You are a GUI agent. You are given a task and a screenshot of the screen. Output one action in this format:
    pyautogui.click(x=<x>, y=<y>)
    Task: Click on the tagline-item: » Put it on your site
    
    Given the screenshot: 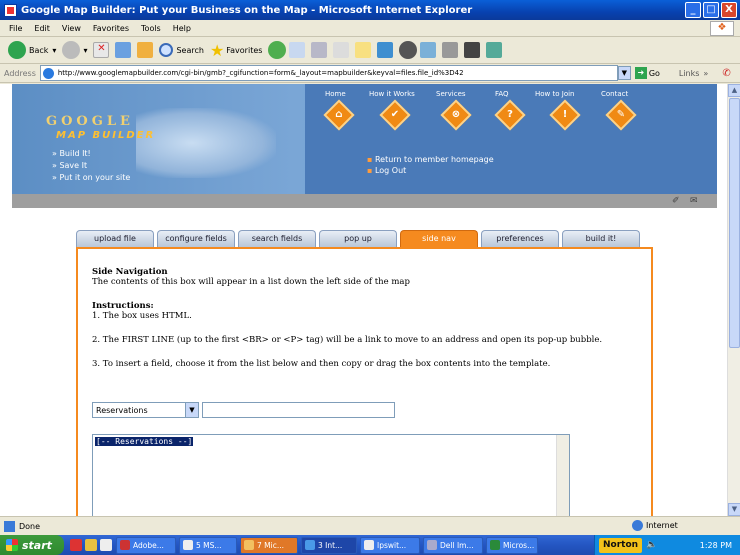 What is the action you would take?
    pyautogui.click(x=91, y=177)
    